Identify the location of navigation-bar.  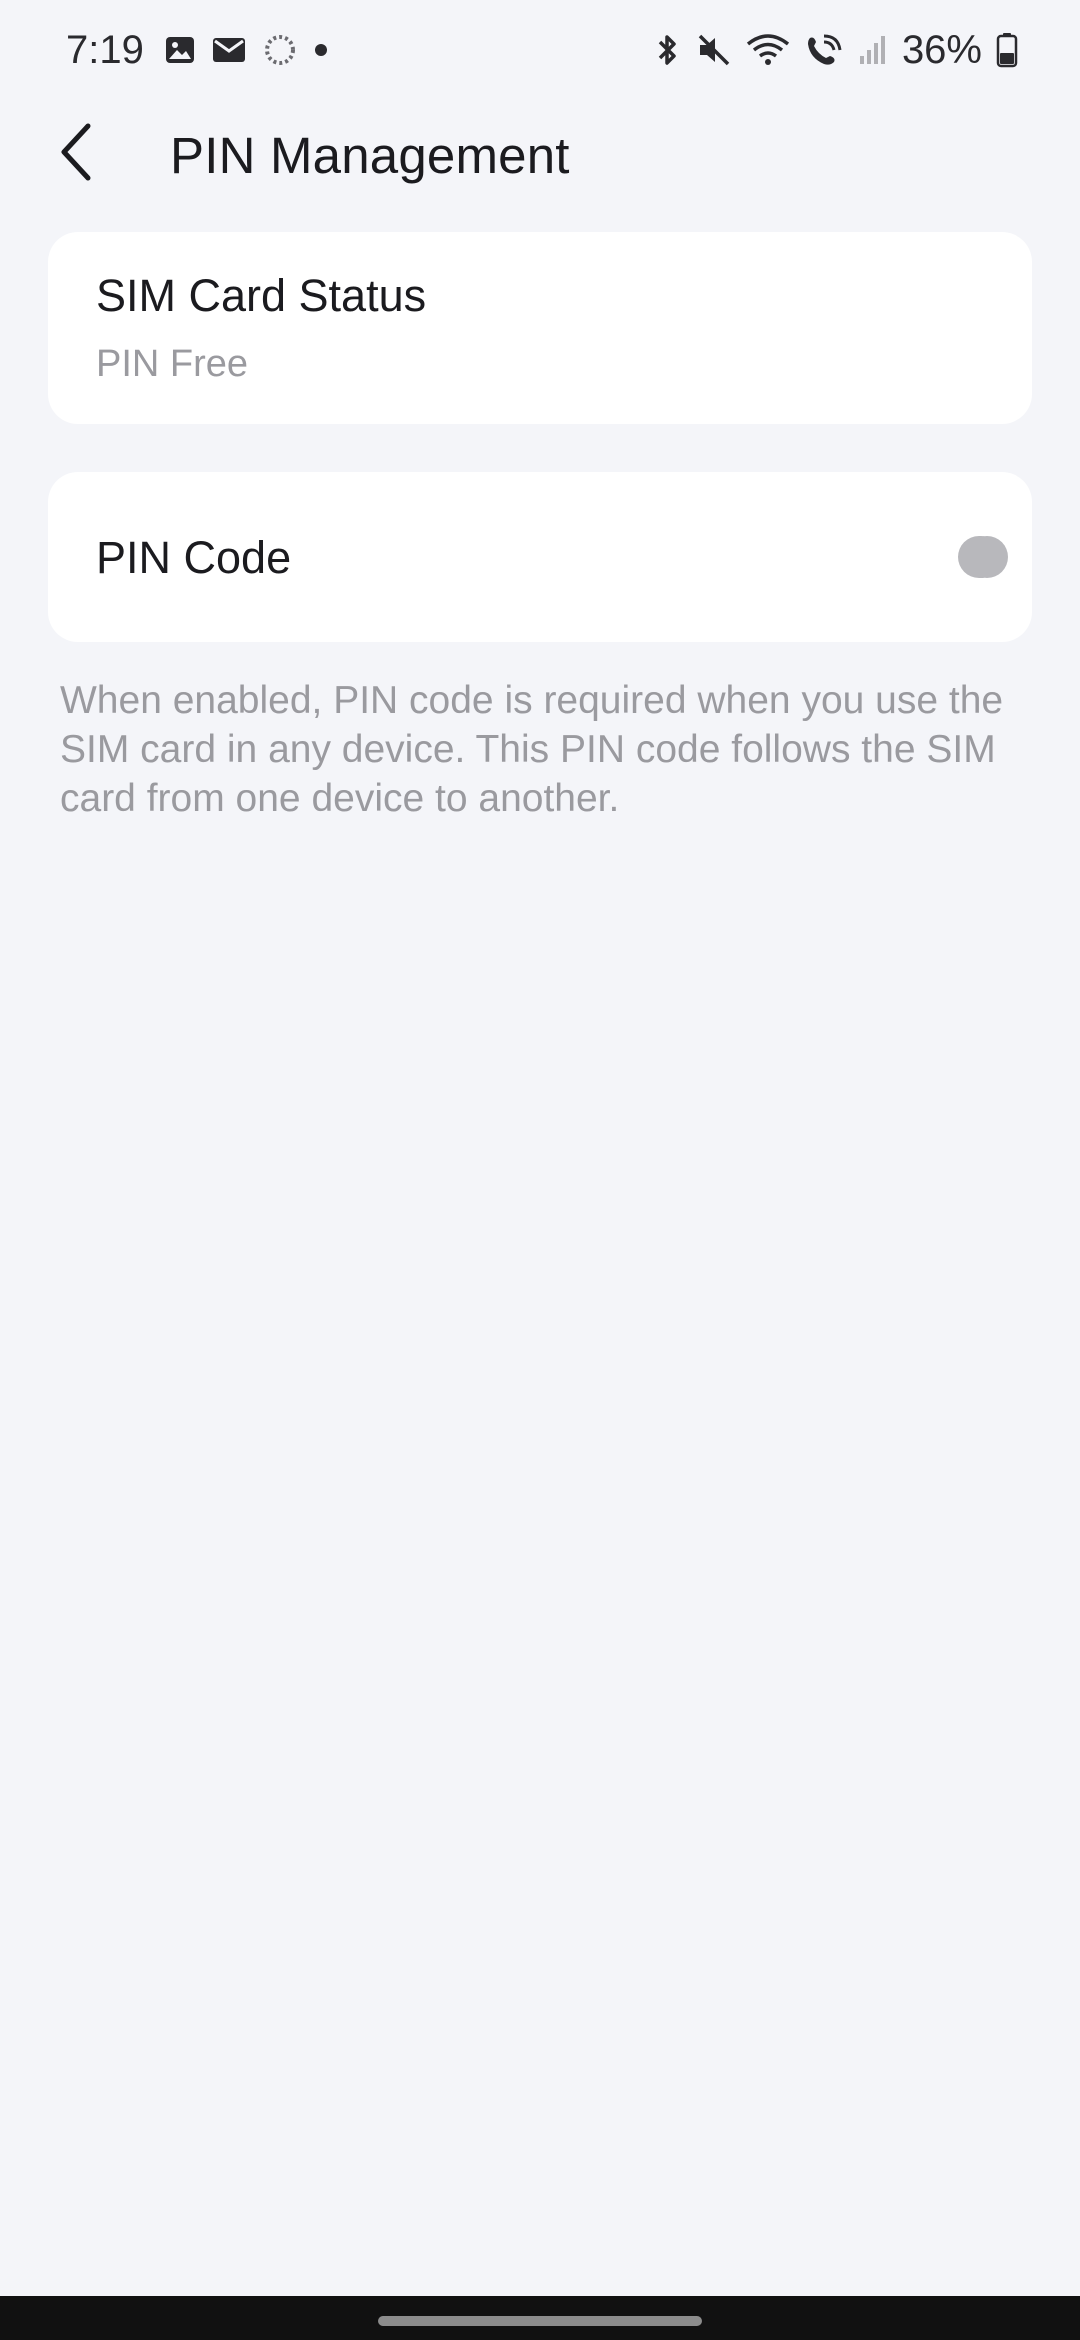
(540, 2318).